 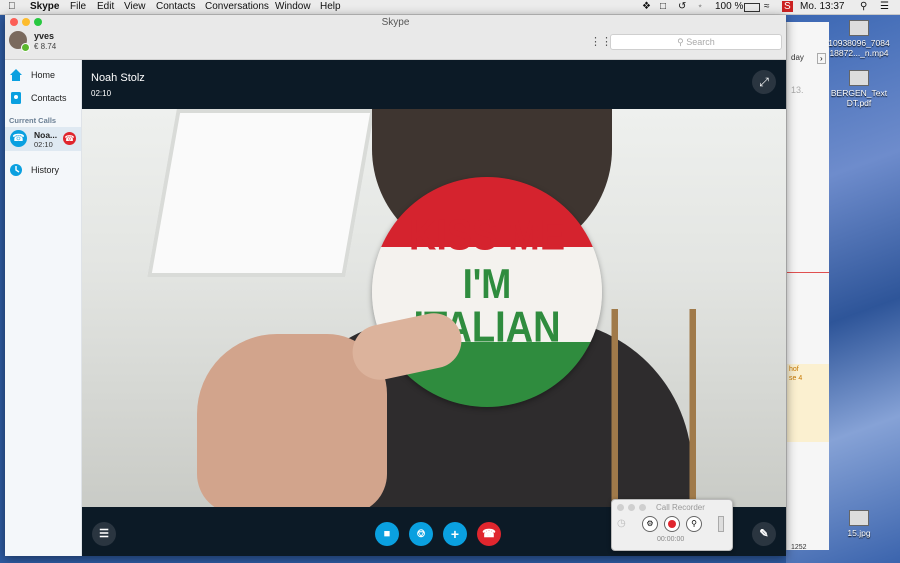 I want to click on current-calls-heading: Current Calls, so click(x=33, y=120).